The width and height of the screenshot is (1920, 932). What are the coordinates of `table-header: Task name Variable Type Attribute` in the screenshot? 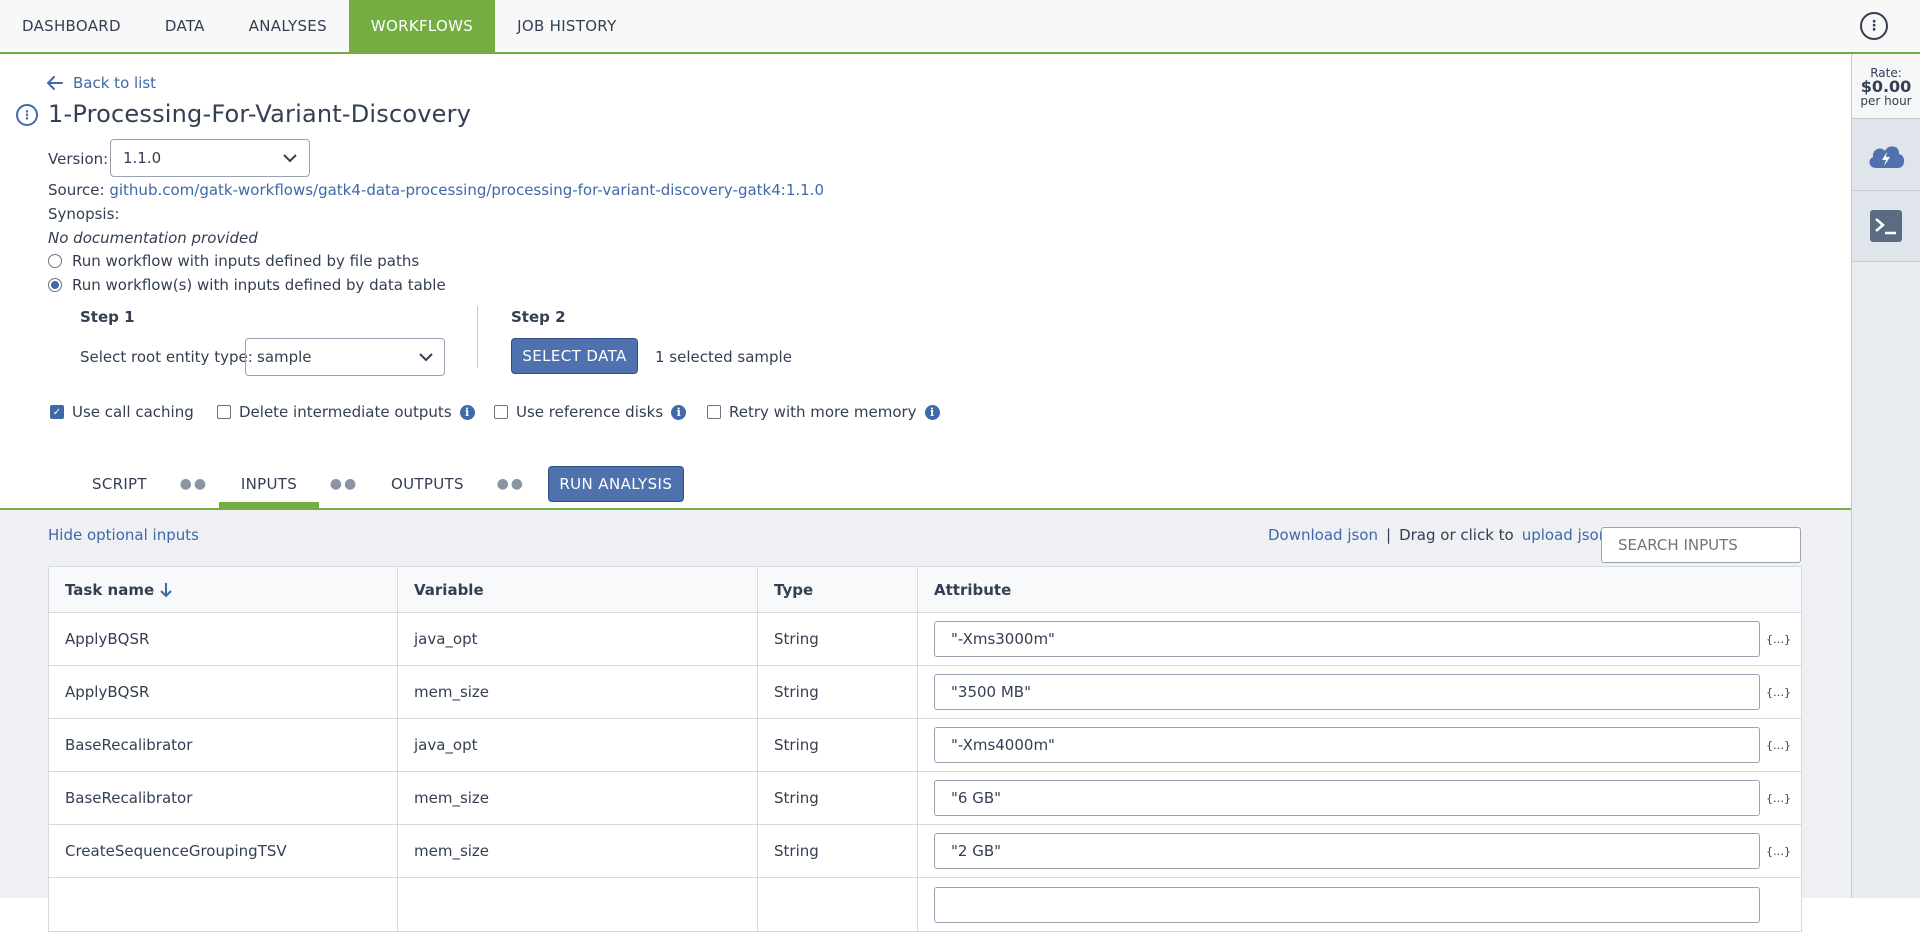 It's located at (925, 590).